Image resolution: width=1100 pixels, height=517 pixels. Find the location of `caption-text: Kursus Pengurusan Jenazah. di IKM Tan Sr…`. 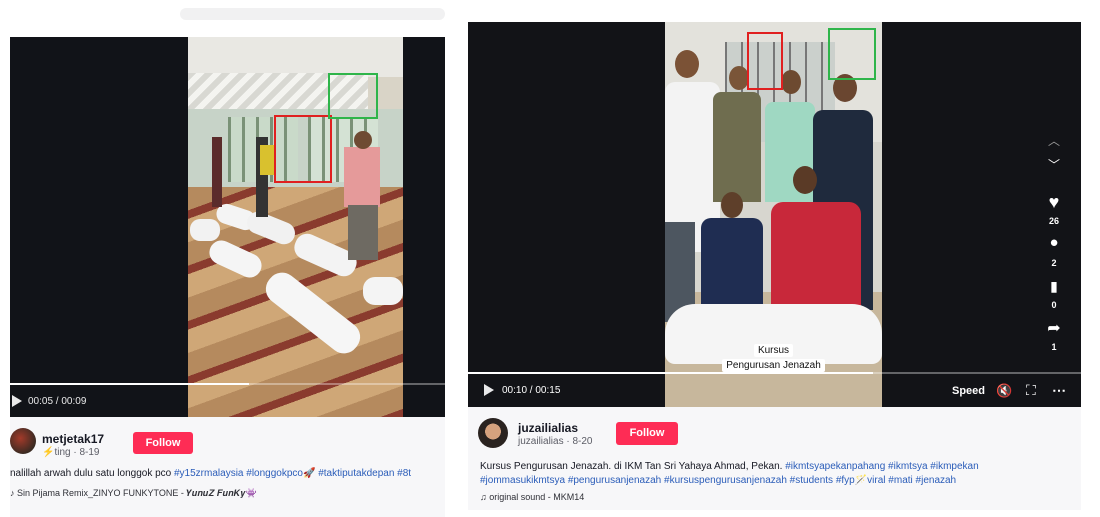

caption-text: Kursus Pengurusan Jenazah. di IKM Tan Sr… is located at coordinates (633, 466).